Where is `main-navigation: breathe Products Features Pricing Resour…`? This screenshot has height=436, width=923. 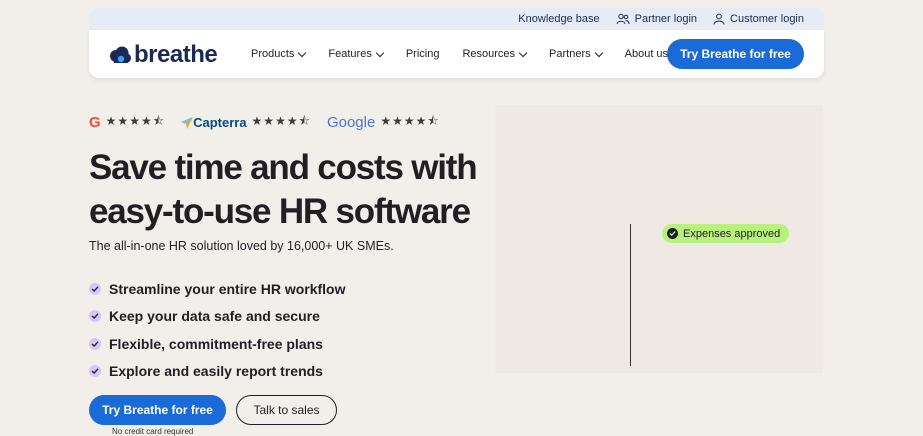 main-navigation: breathe Products Features Pricing Resour… is located at coordinates (456, 54).